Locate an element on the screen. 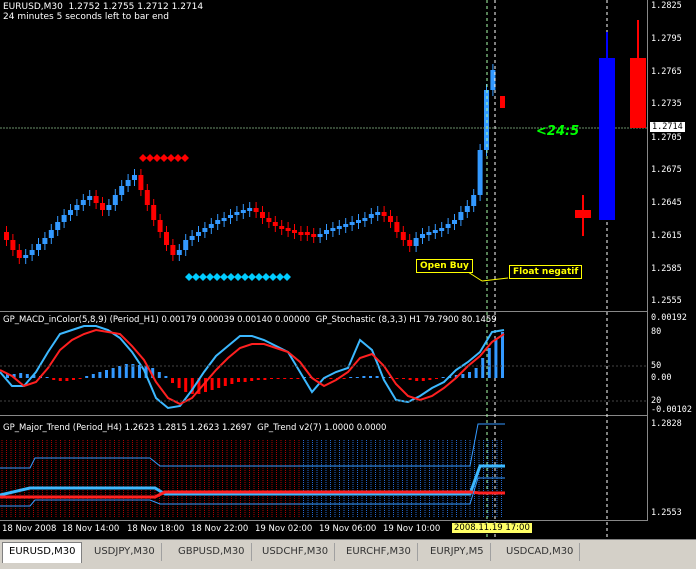 The width and height of the screenshot is (696, 569). ind1-axis-3: 50 is located at coordinates (656, 366).